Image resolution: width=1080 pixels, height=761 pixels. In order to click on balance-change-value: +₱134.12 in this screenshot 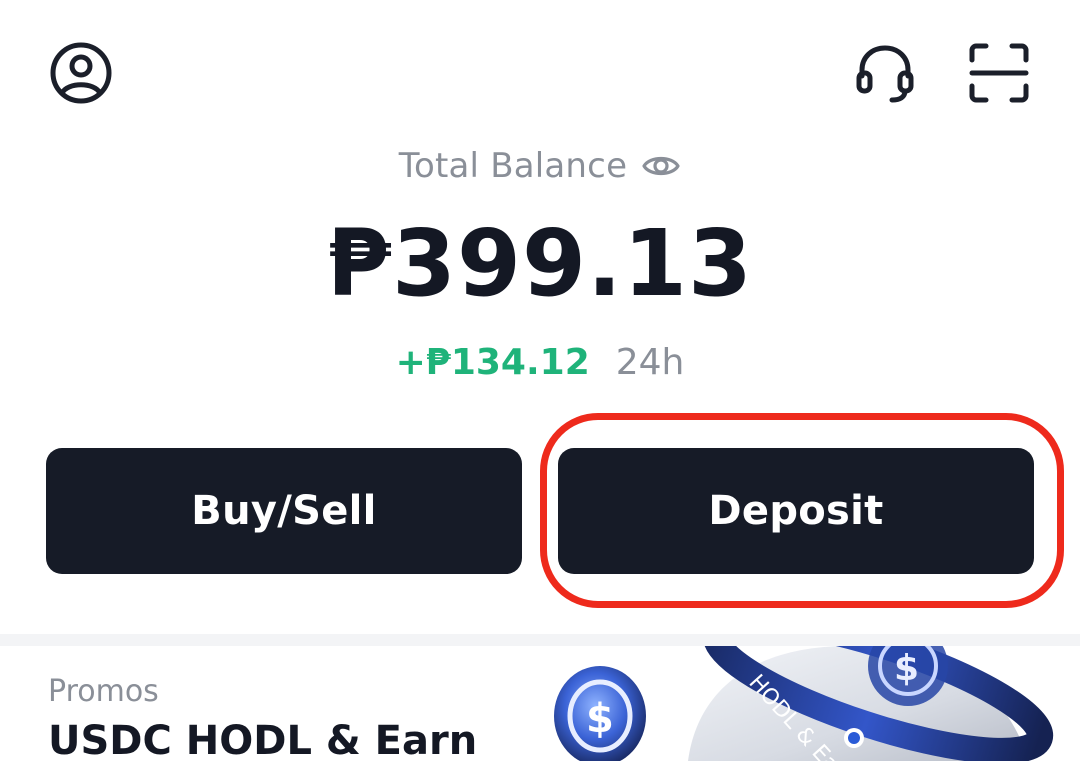, I will do `click(492, 362)`.